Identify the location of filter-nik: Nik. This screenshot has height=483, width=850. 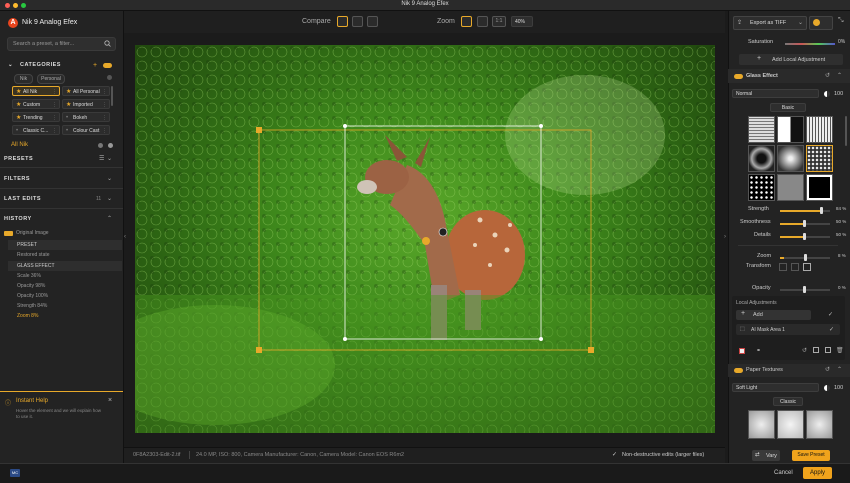
(23, 79).